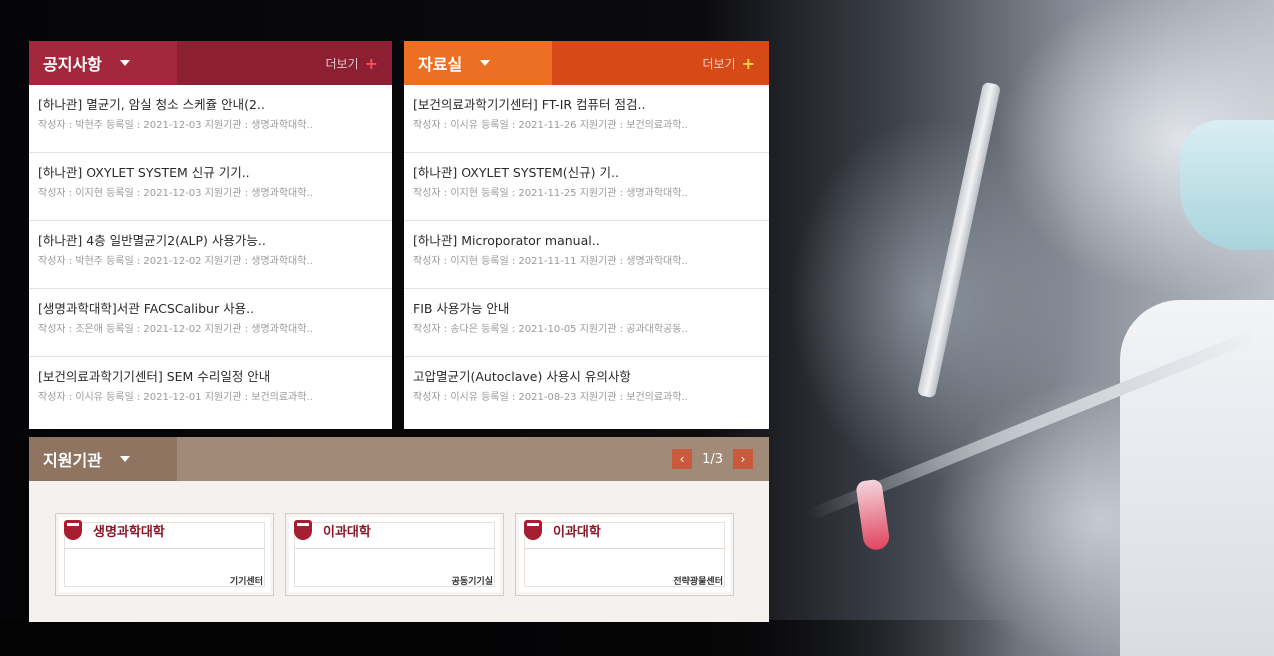 The height and width of the screenshot is (656, 1274). Describe the element at coordinates (586, 63) in the screenshot. I see `files-header: 자료실 더보기 +` at that location.